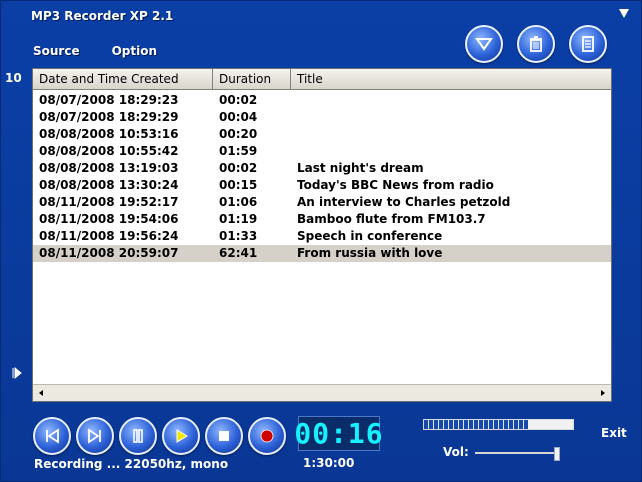 The width and height of the screenshot is (642, 482). Describe the element at coordinates (456, 452) in the screenshot. I see `volume-label: Vol:` at that location.